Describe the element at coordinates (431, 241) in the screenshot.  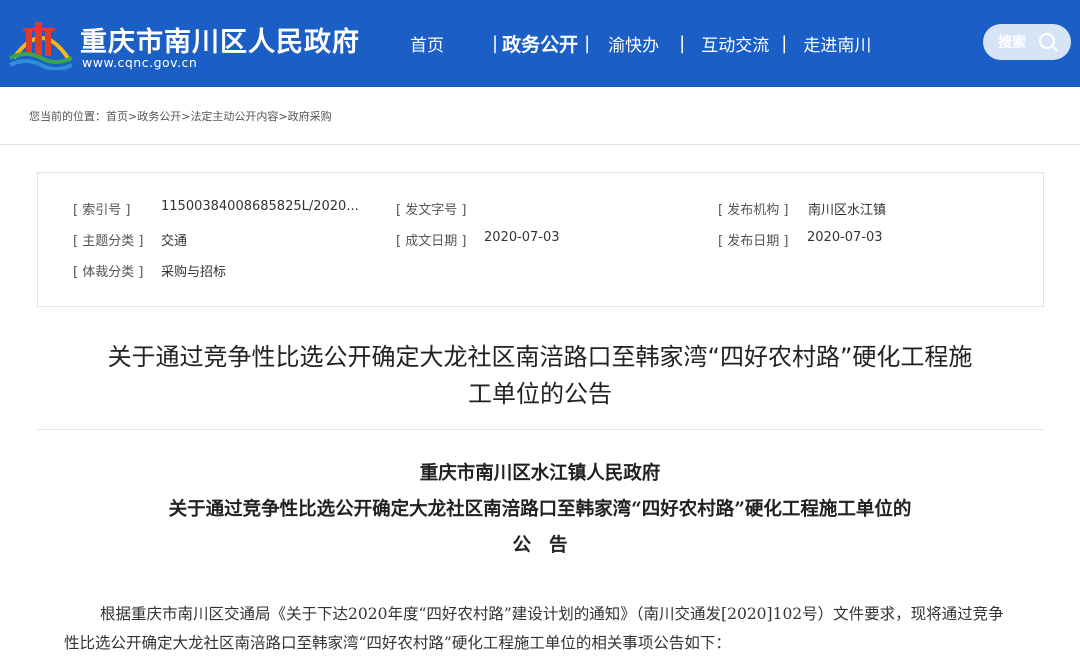
I see `written-date-label: [ 成文日期 ]` at that location.